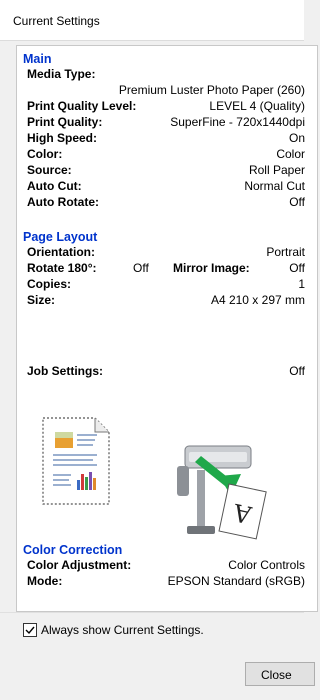 The image size is (320, 700). Describe the element at coordinates (211, 90) in the screenshot. I see `media-type-value: Premium Luster Photo Paper (260)` at that location.